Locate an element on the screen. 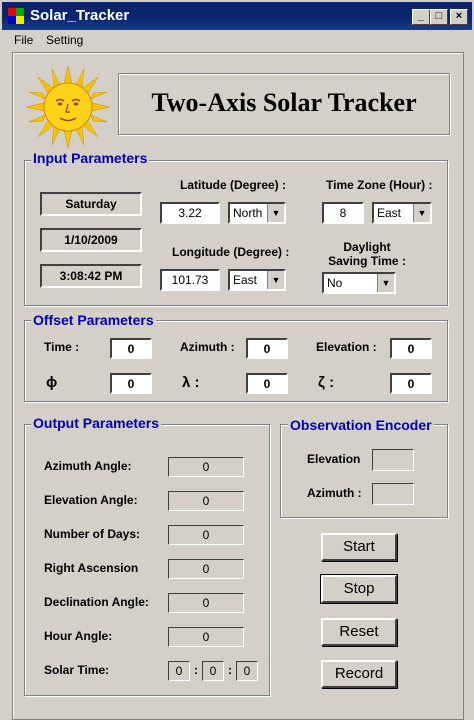  encoder-elevation-output is located at coordinates (393, 460).